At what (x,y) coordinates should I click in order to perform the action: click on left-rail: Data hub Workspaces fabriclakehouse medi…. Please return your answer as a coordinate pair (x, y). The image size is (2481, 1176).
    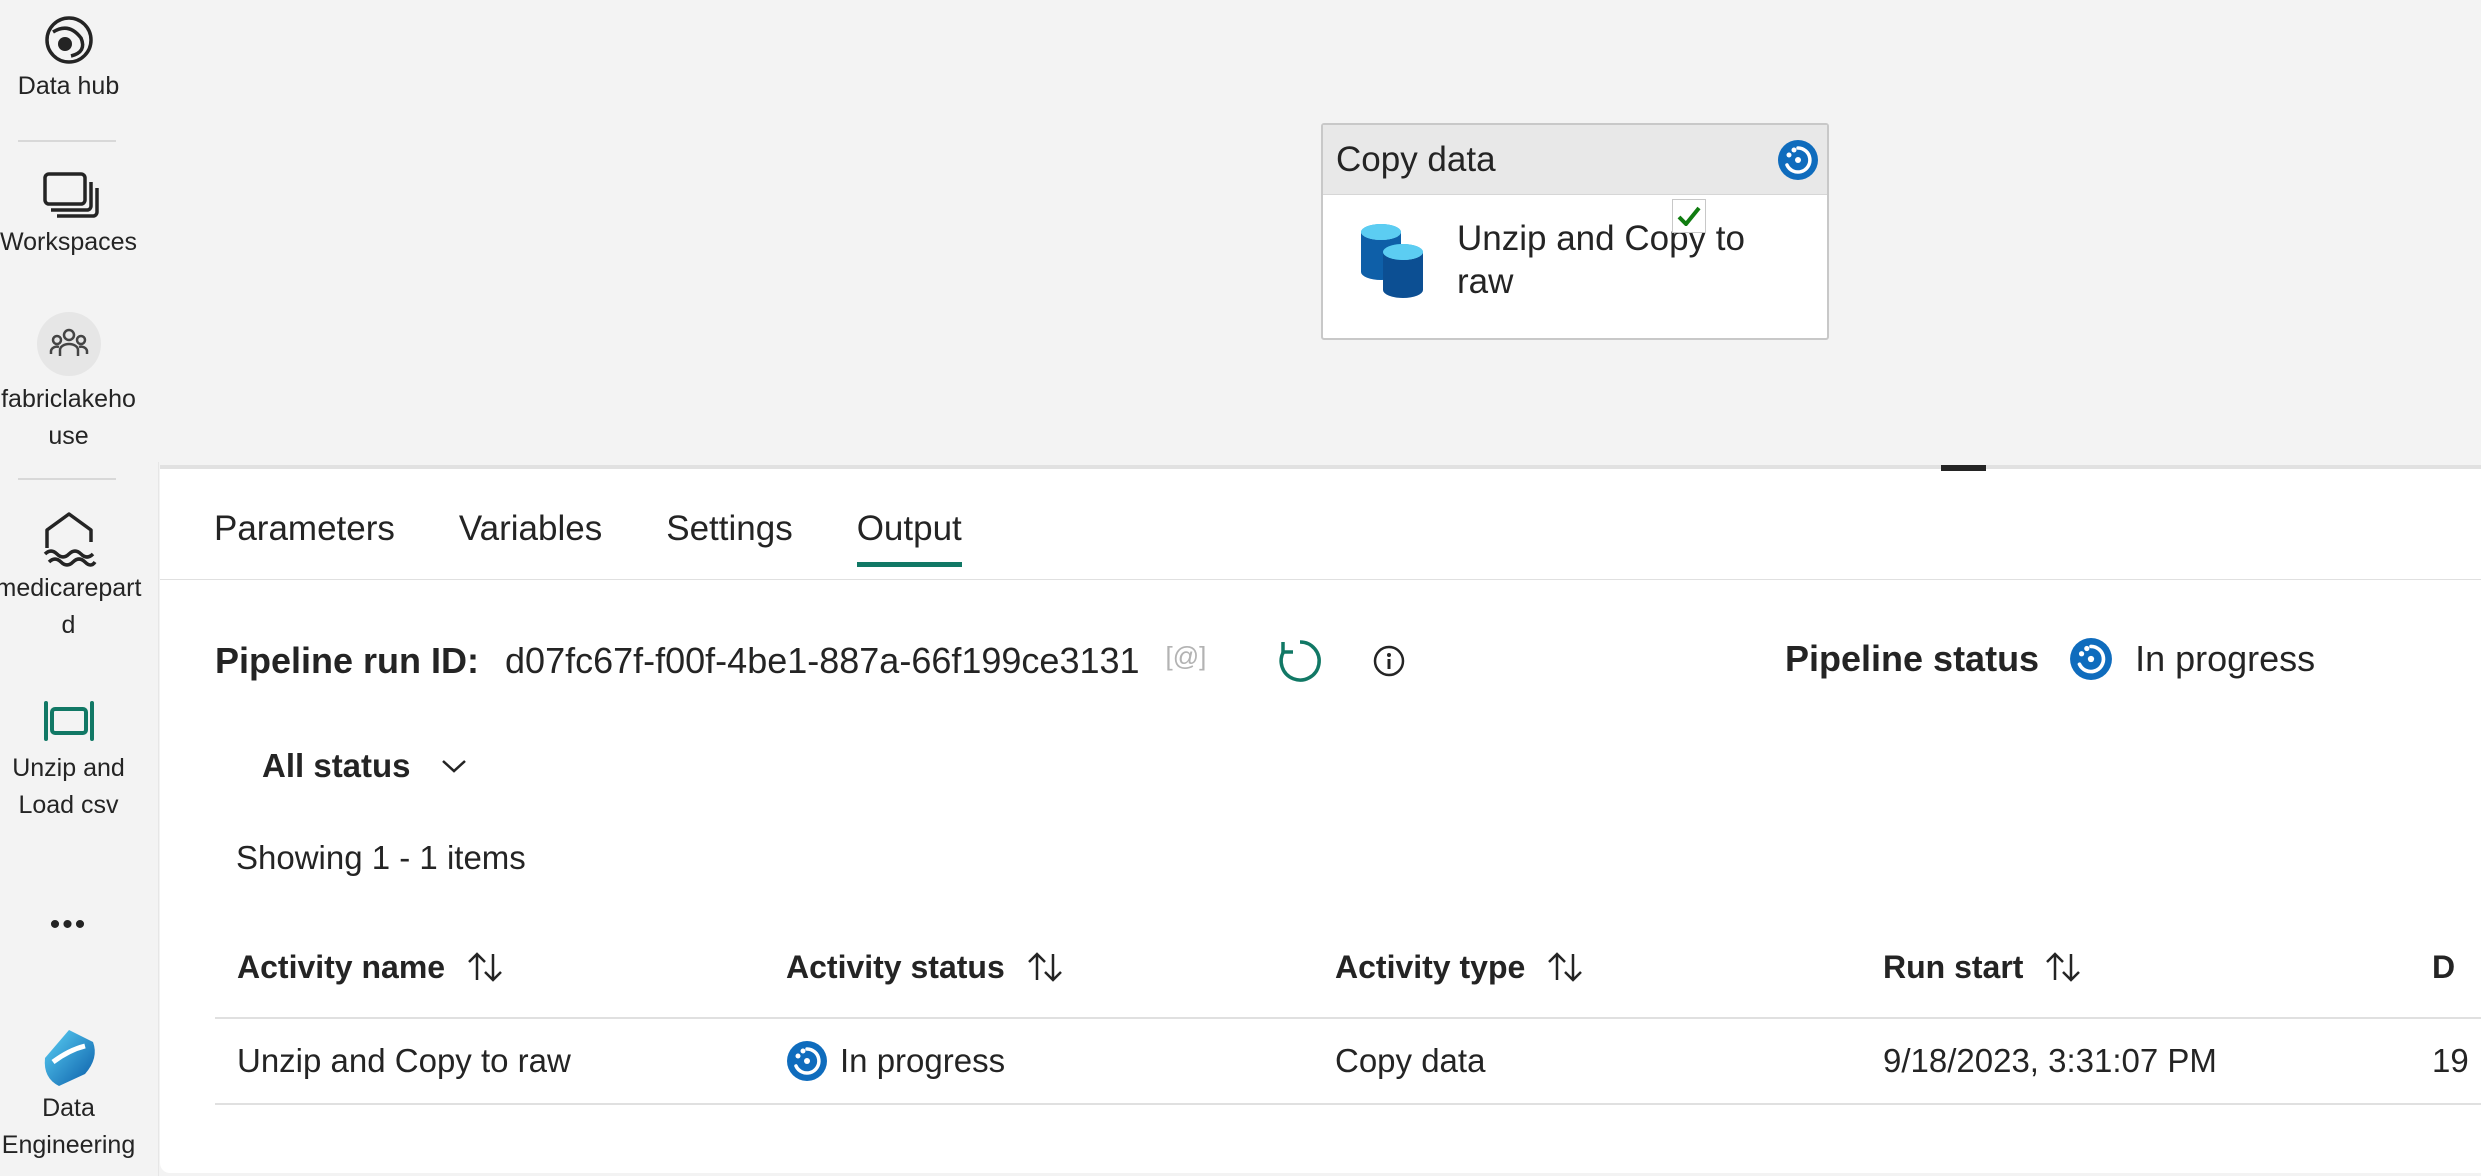
    Looking at the image, I should click on (79, 588).